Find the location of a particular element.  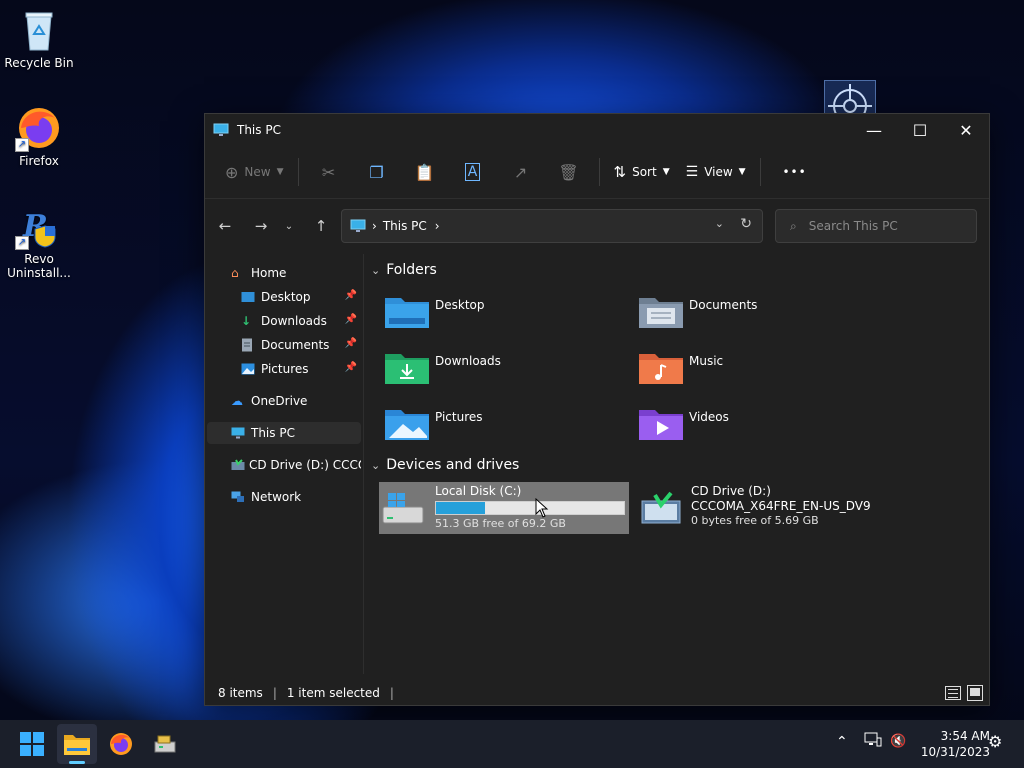

windows-logo-icon is located at coordinates (32, 744).